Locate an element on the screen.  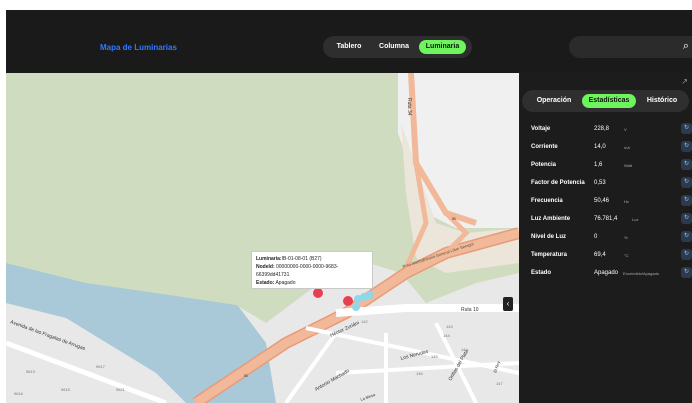
stat-row-nivel-luz: Nivel de Luz 0 % ↻ is located at coordinates (605, 237).